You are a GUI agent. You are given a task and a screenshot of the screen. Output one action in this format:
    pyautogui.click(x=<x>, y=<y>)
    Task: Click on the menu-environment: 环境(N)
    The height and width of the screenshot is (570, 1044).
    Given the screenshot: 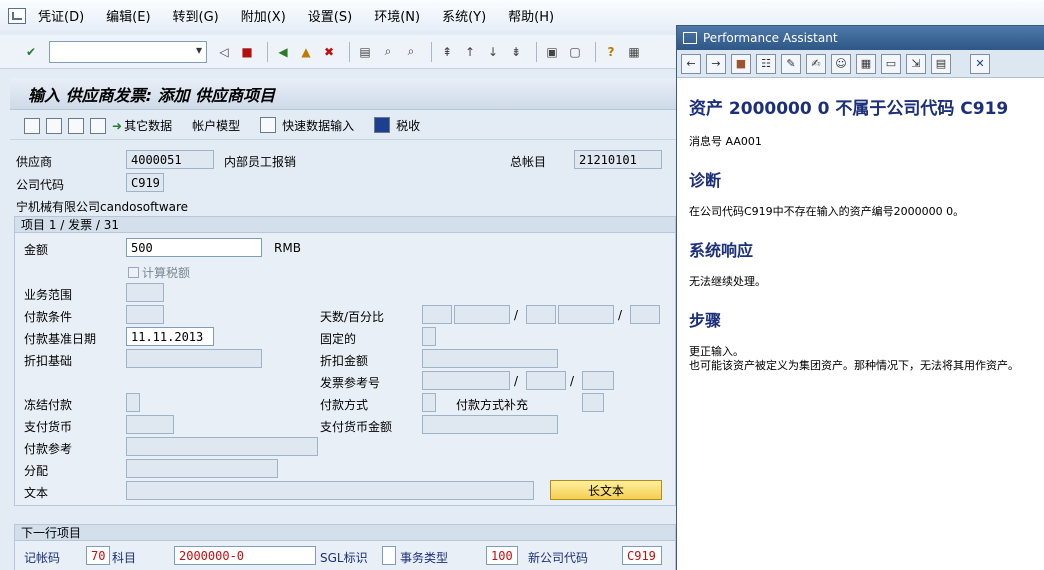 What is the action you would take?
    pyautogui.click(x=397, y=15)
    